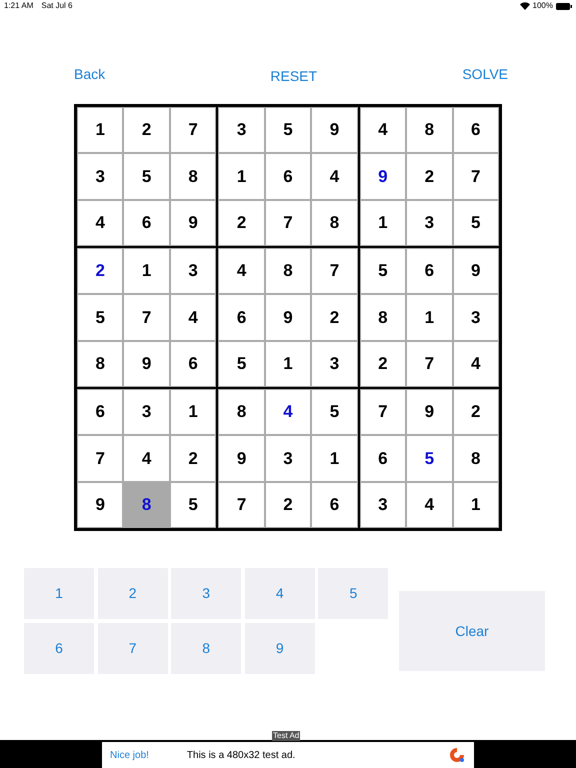 The image size is (576, 768). I want to click on number-key: 8, so click(206, 648).